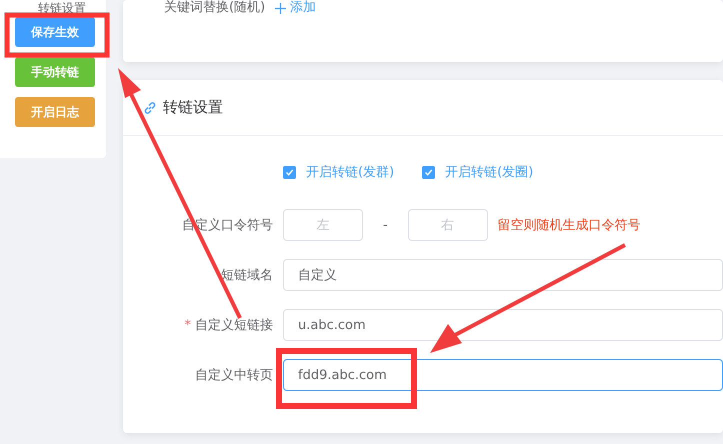 The width and height of the screenshot is (723, 444). I want to click on input-field: 右, so click(448, 225).